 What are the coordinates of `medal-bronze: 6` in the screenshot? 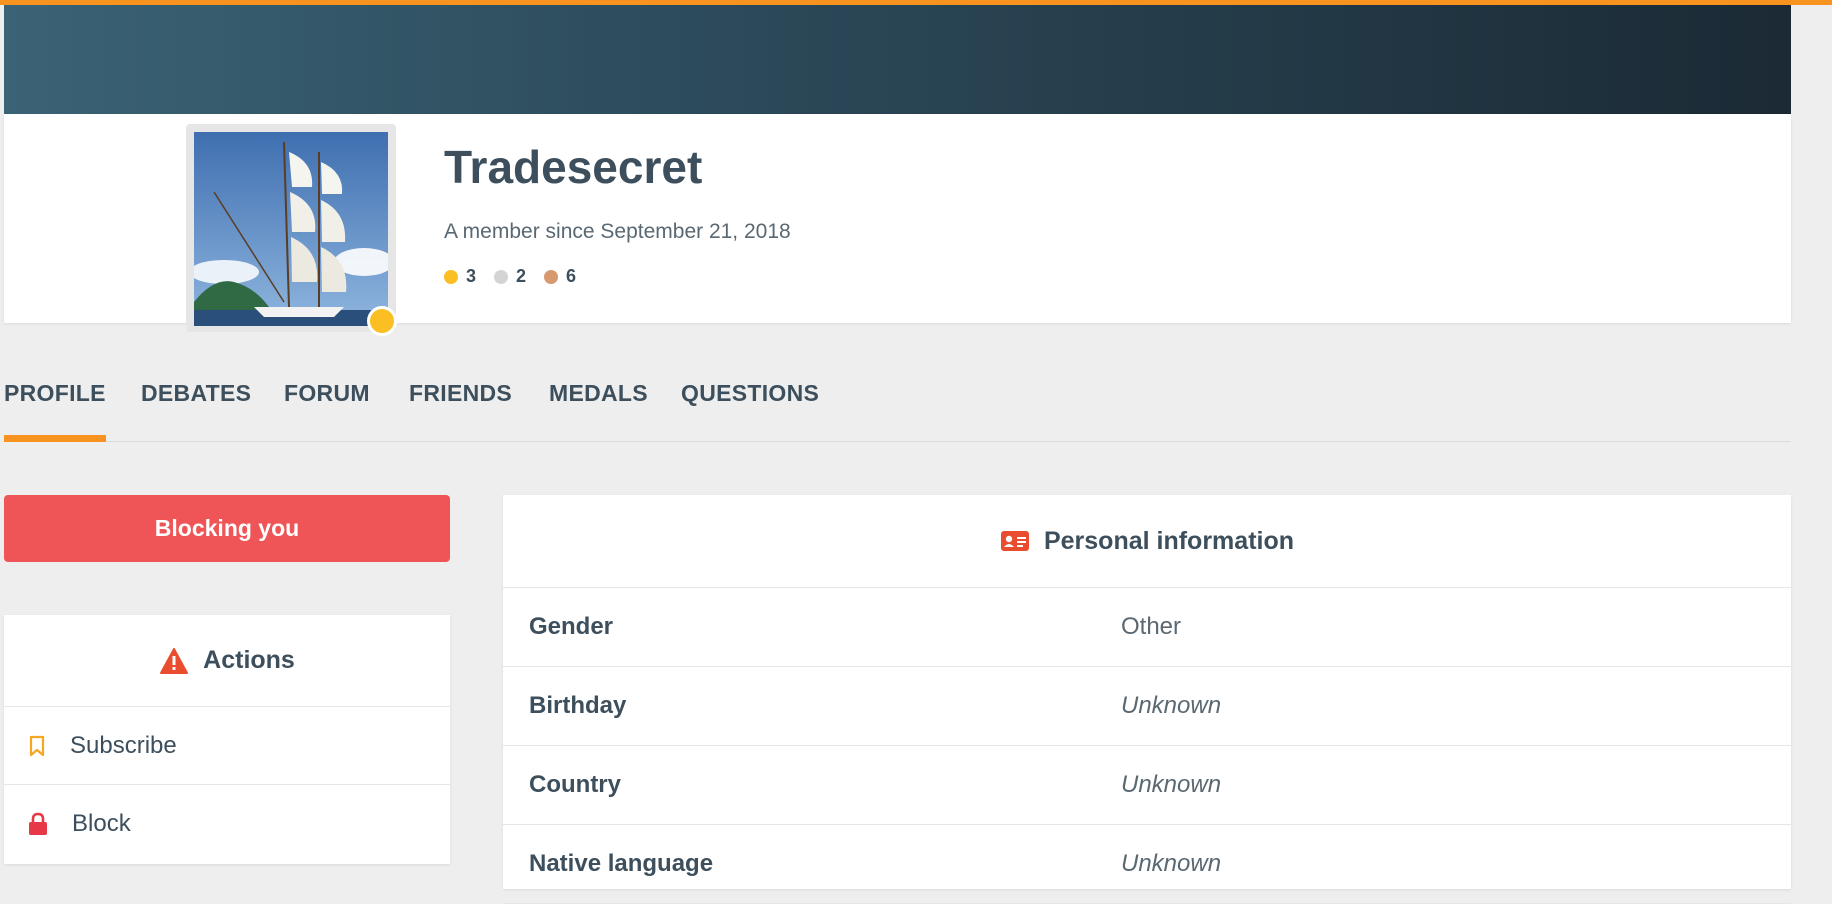 It's located at (560, 276).